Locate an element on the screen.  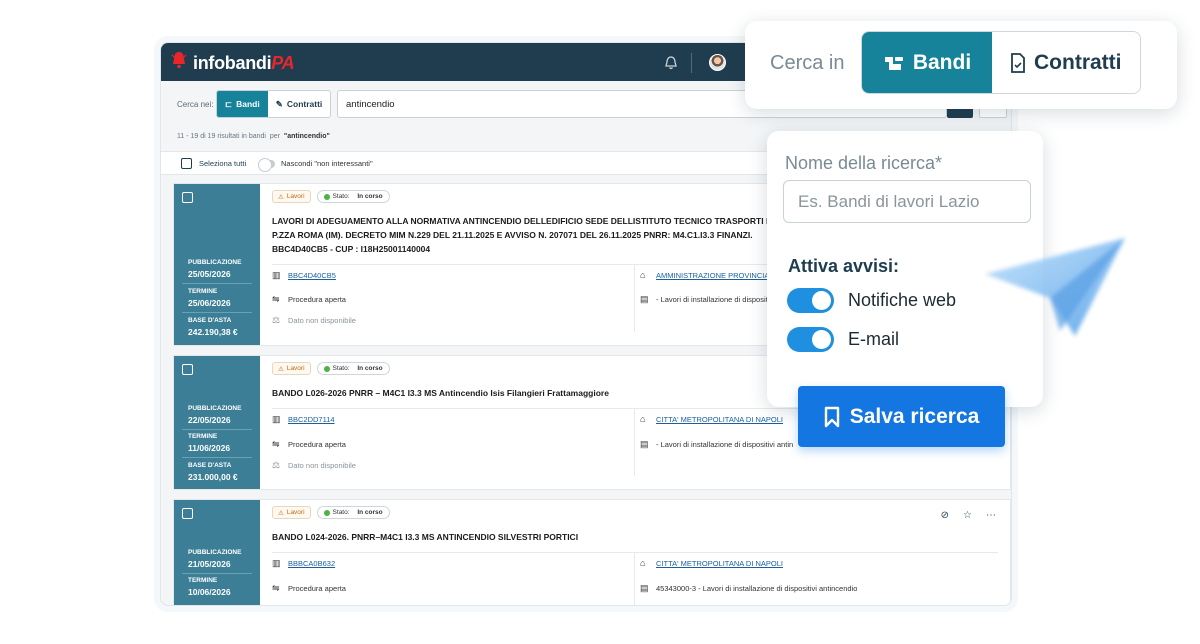
cig-link: BBC2DD7114 is located at coordinates (311, 419).